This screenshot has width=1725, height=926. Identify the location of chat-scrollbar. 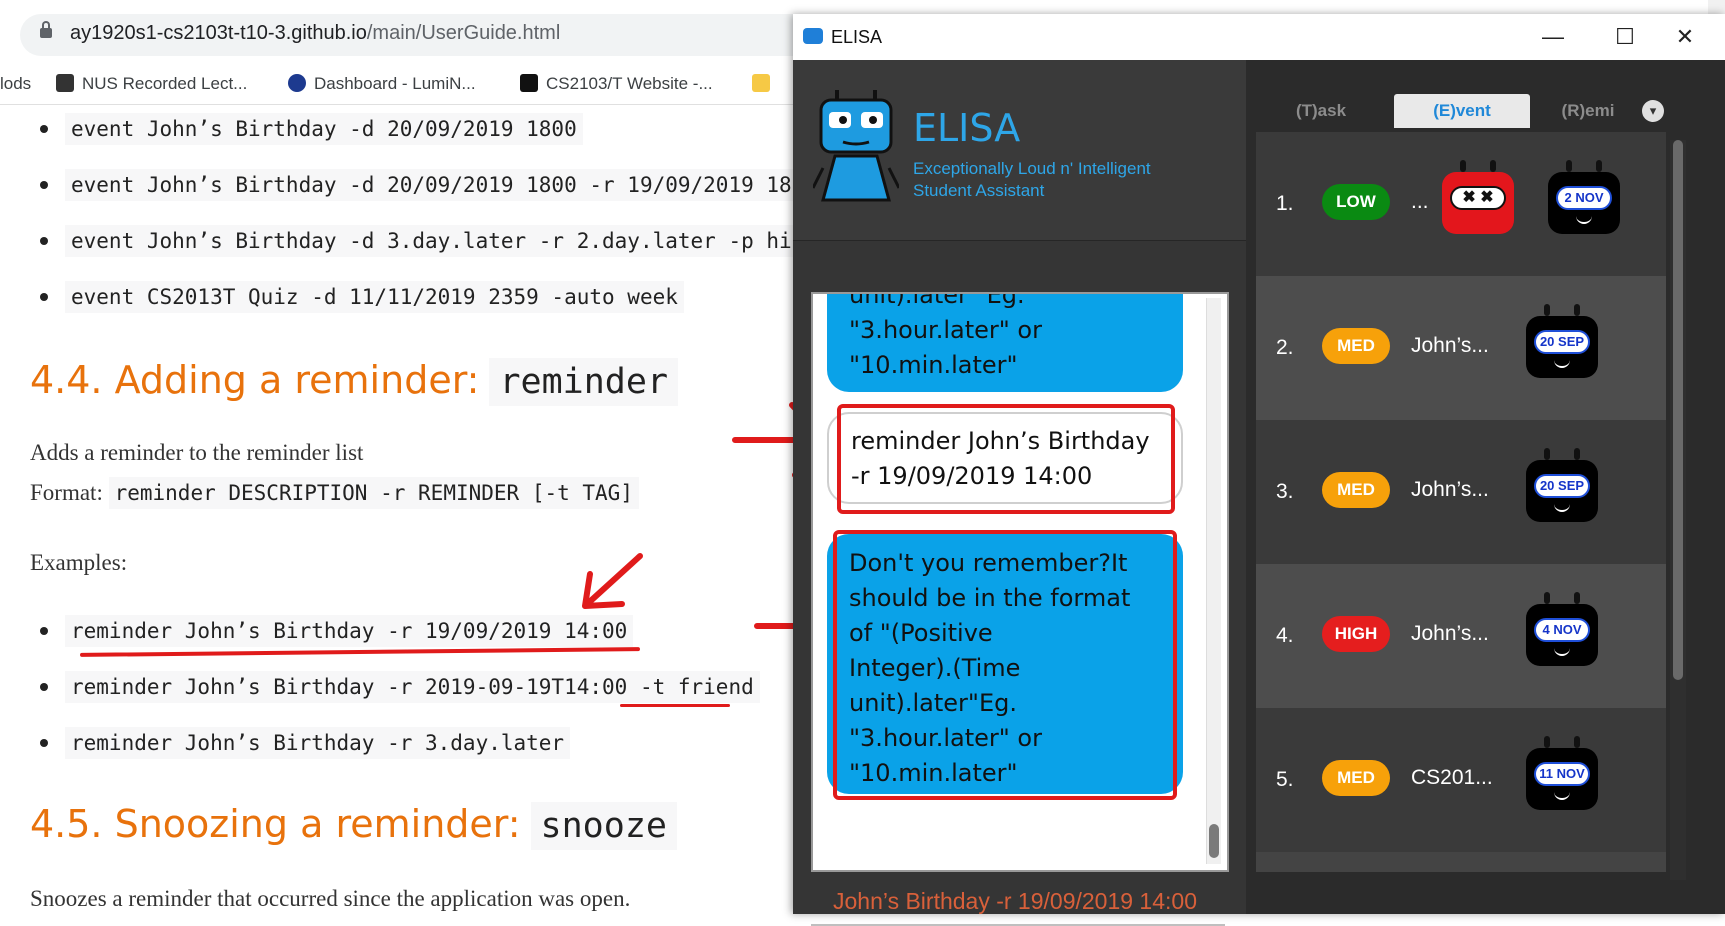
(1213, 581).